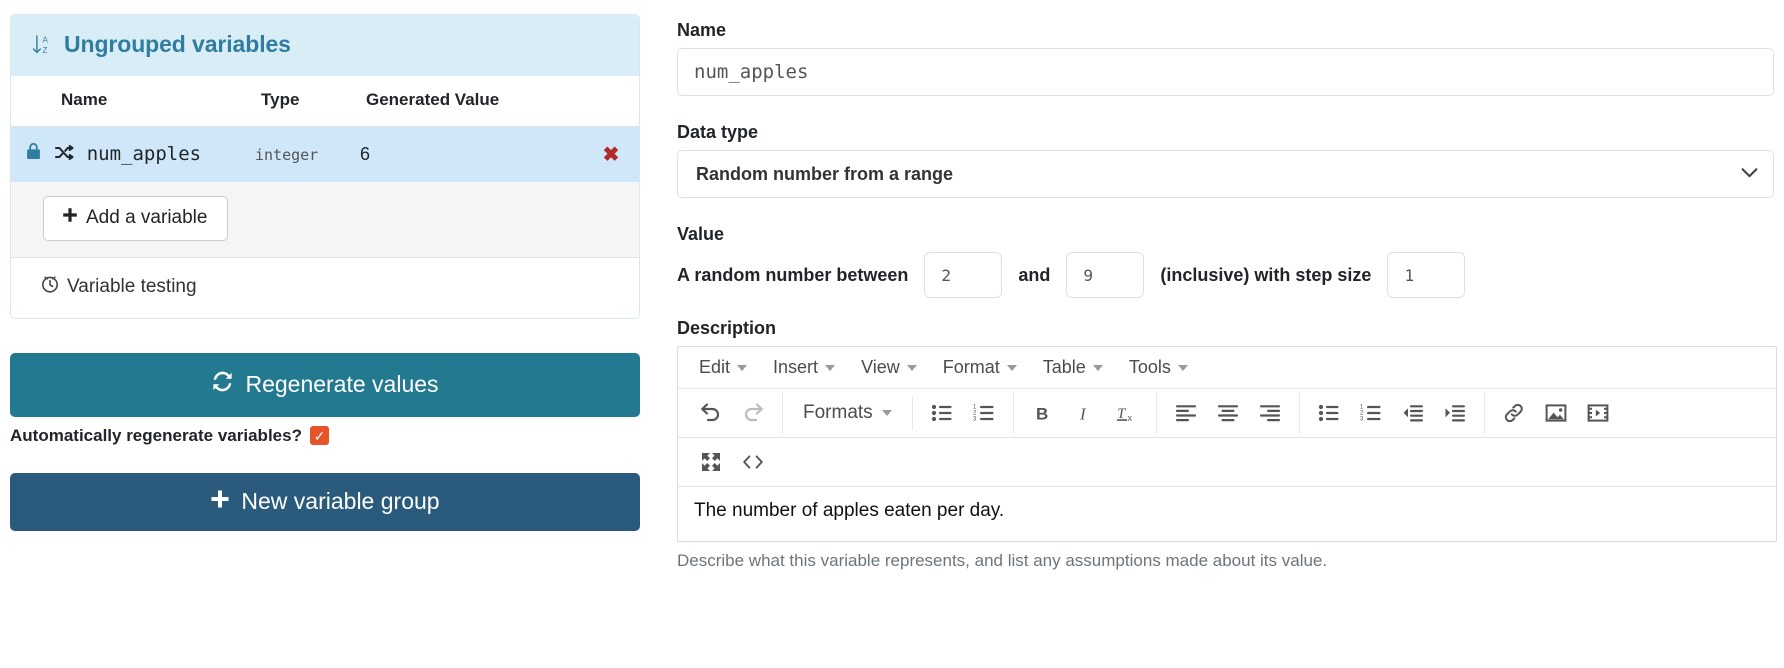 The width and height of the screenshot is (1784, 668). Describe the element at coordinates (1598, 413) in the screenshot. I see `media-icon` at that location.